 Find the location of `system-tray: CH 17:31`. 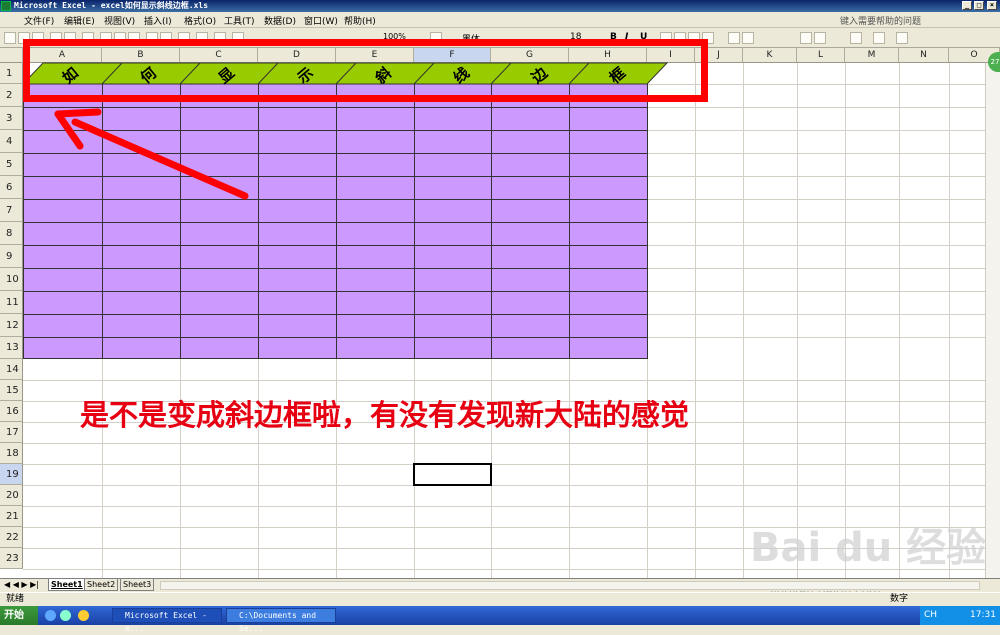

system-tray: CH 17:31 is located at coordinates (960, 615).